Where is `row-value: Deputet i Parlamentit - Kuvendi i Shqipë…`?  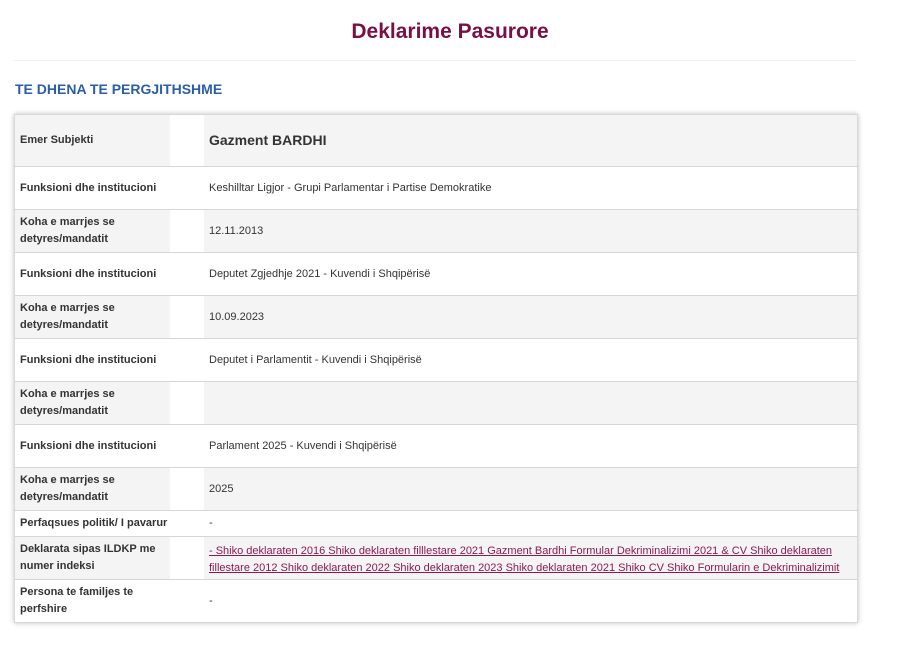
row-value: Deputet i Parlamentit - Kuvendi i Shqipë… is located at coordinates (315, 359).